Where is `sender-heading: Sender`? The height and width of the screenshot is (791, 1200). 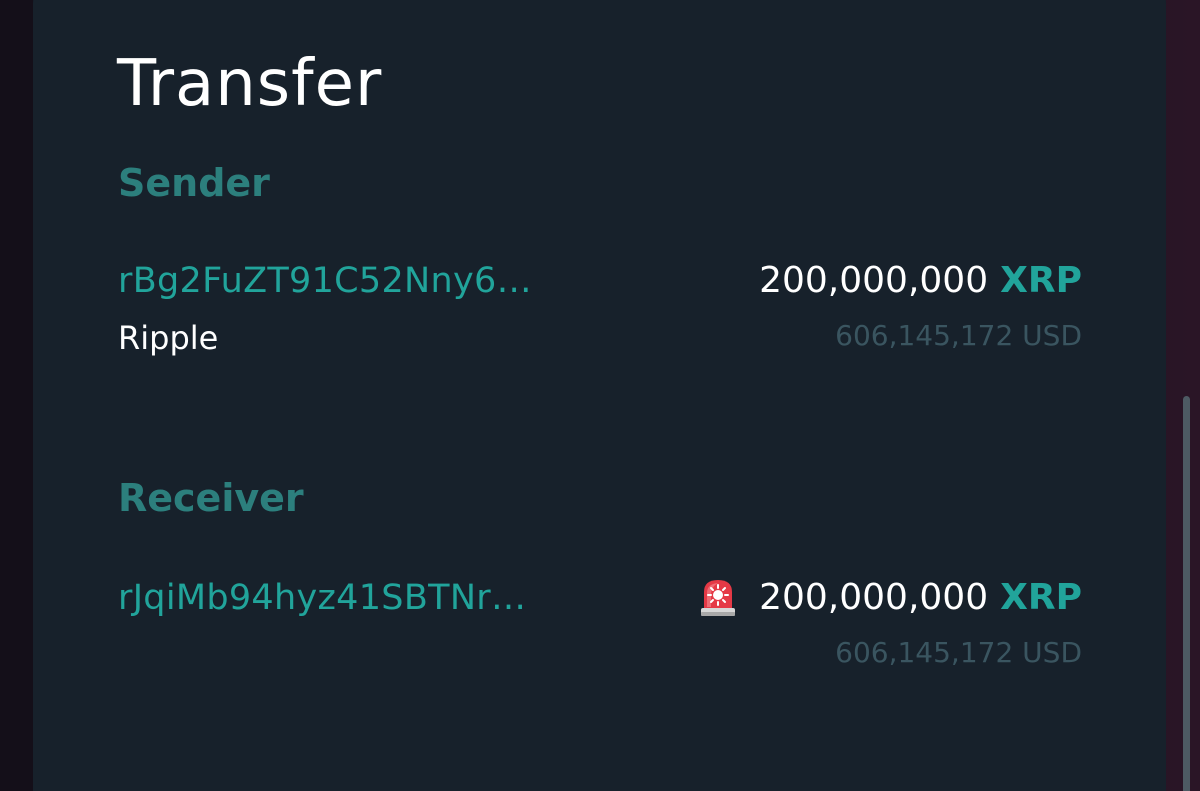
sender-heading: Sender is located at coordinates (194, 183).